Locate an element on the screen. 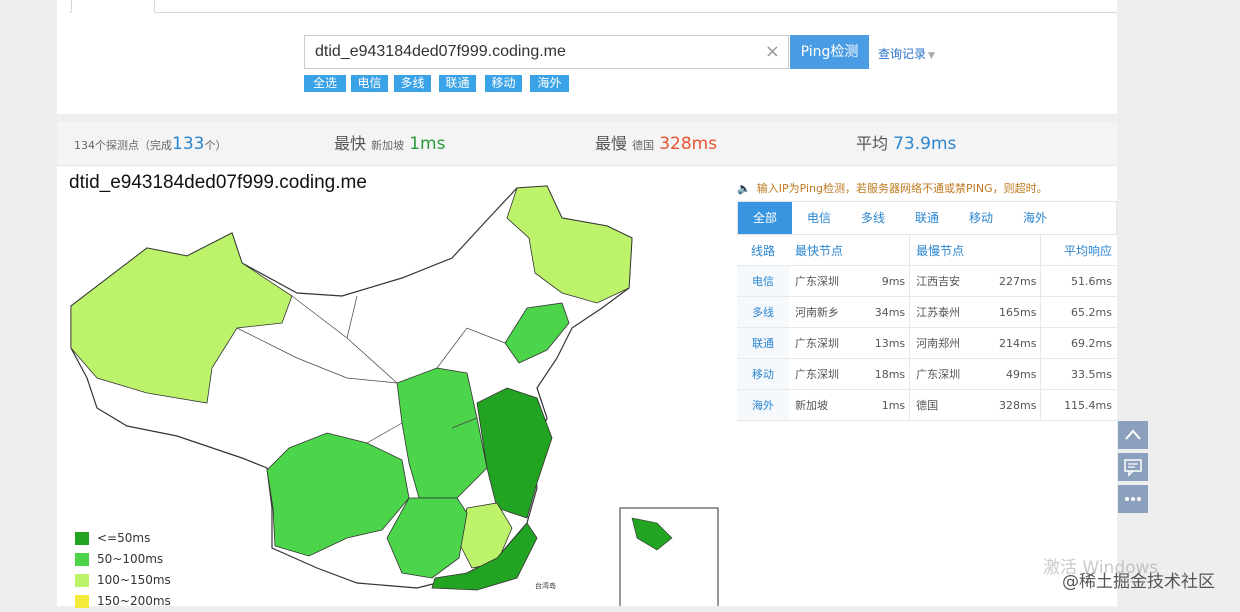 The image size is (1240, 612). average-stat: 平均 73.9ms is located at coordinates (906, 143).